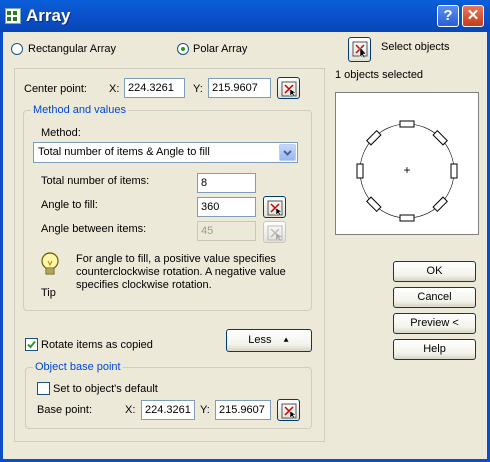  What do you see at coordinates (198, 89) in the screenshot?
I see `center-y-label: Y:` at bounding box center [198, 89].